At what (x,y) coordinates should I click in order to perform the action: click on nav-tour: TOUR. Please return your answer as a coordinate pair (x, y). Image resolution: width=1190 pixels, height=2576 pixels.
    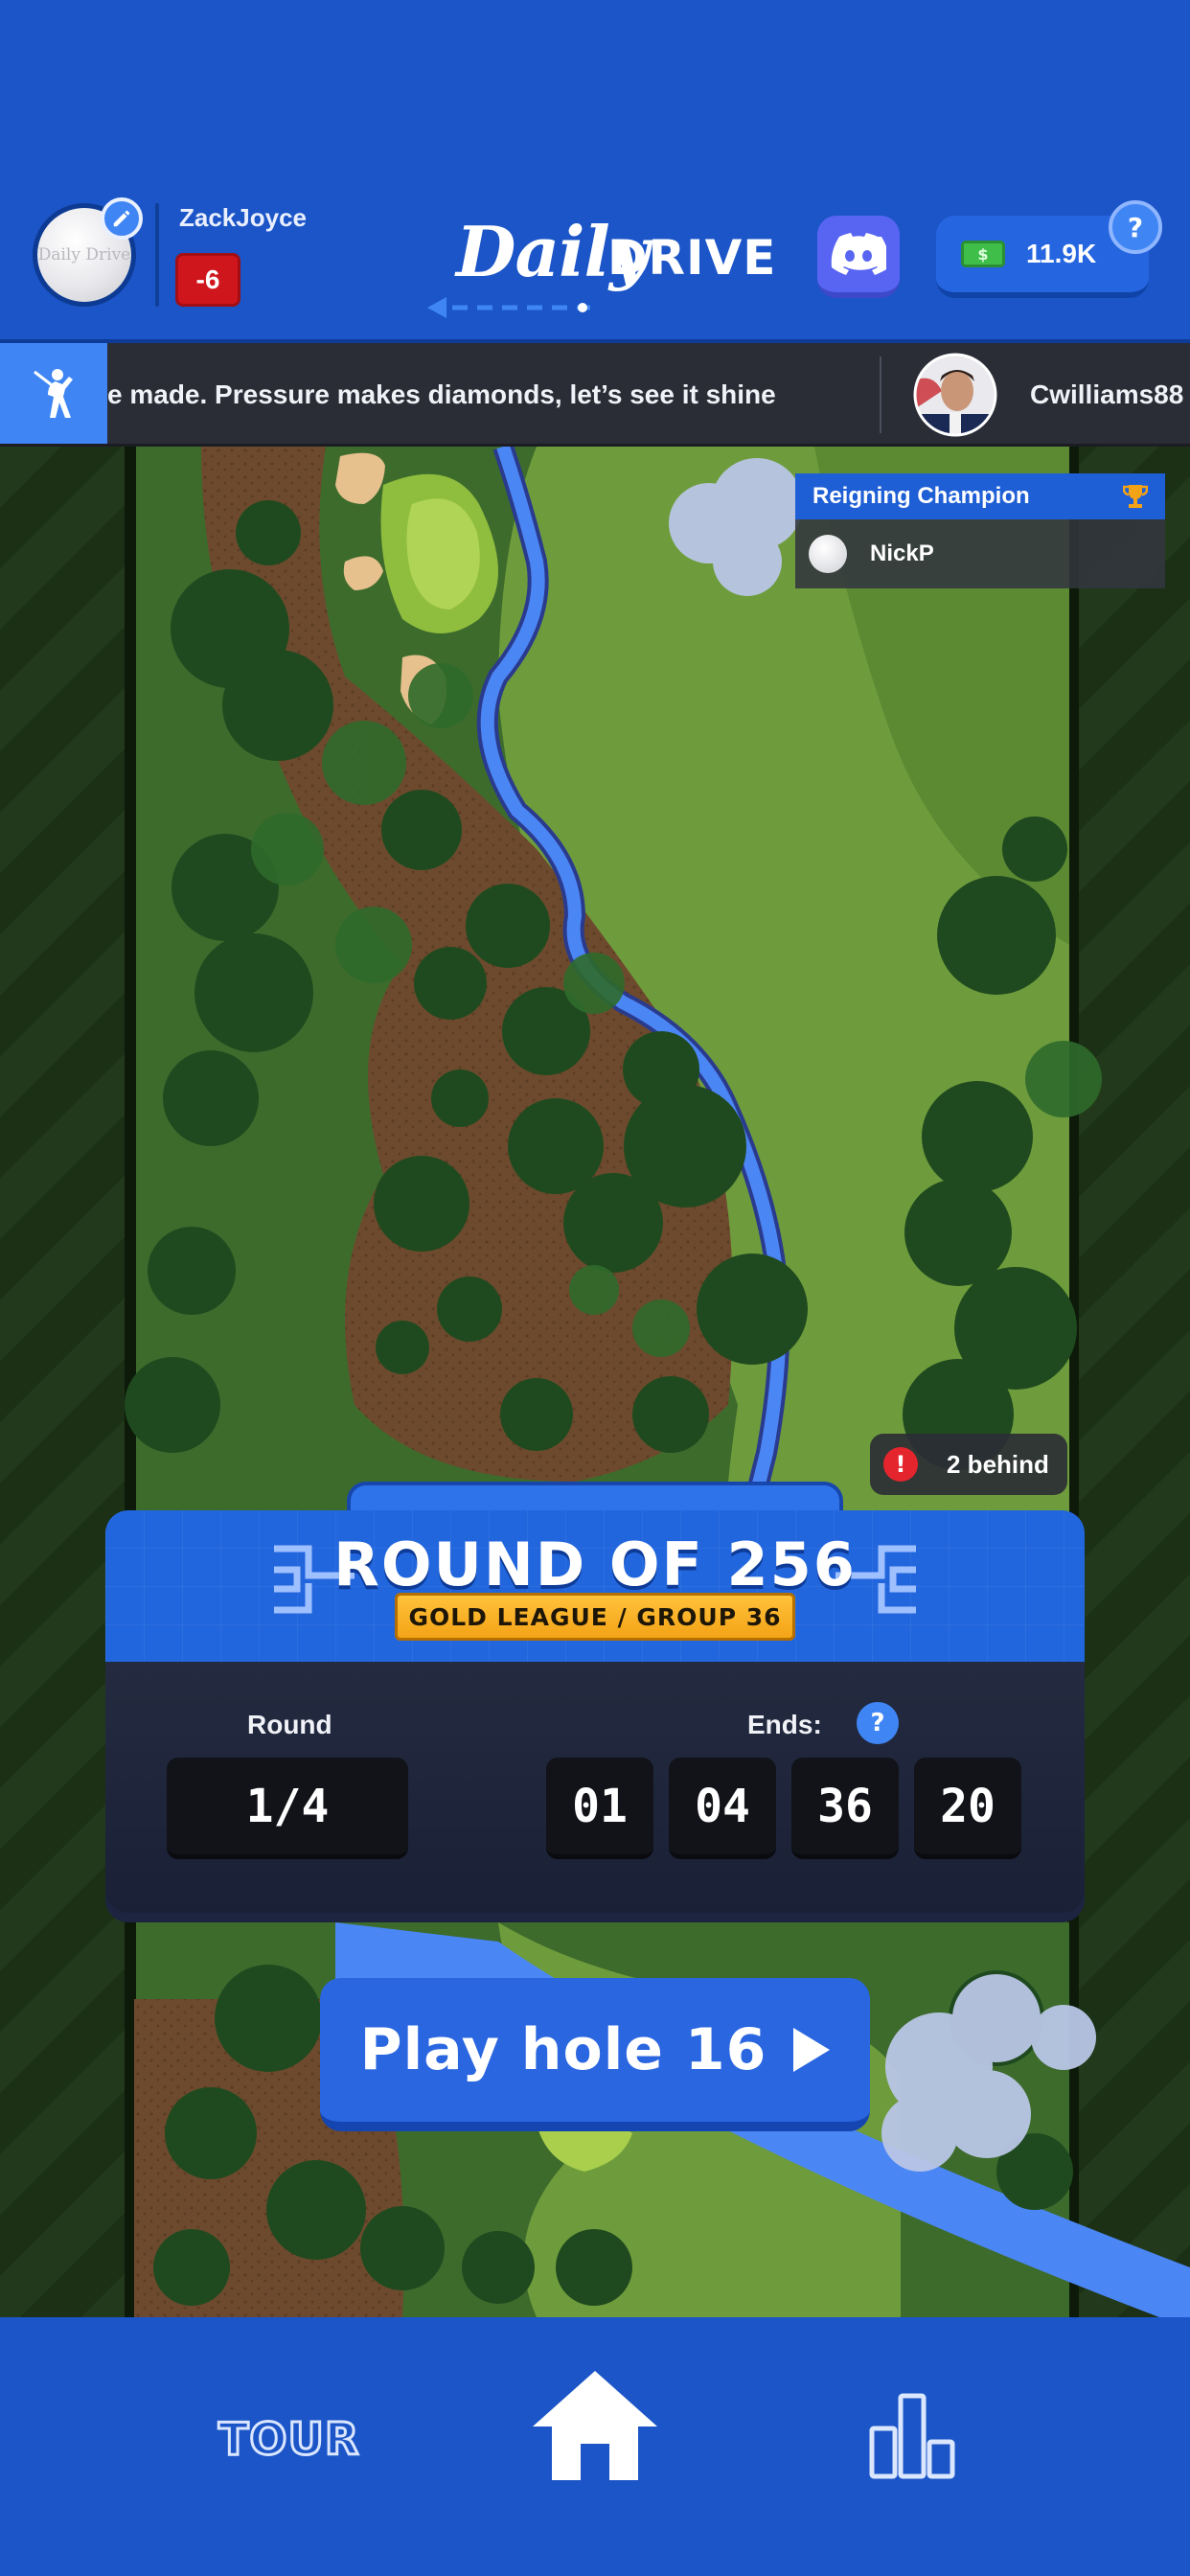
    Looking at the image, I should click on (288, 2439).